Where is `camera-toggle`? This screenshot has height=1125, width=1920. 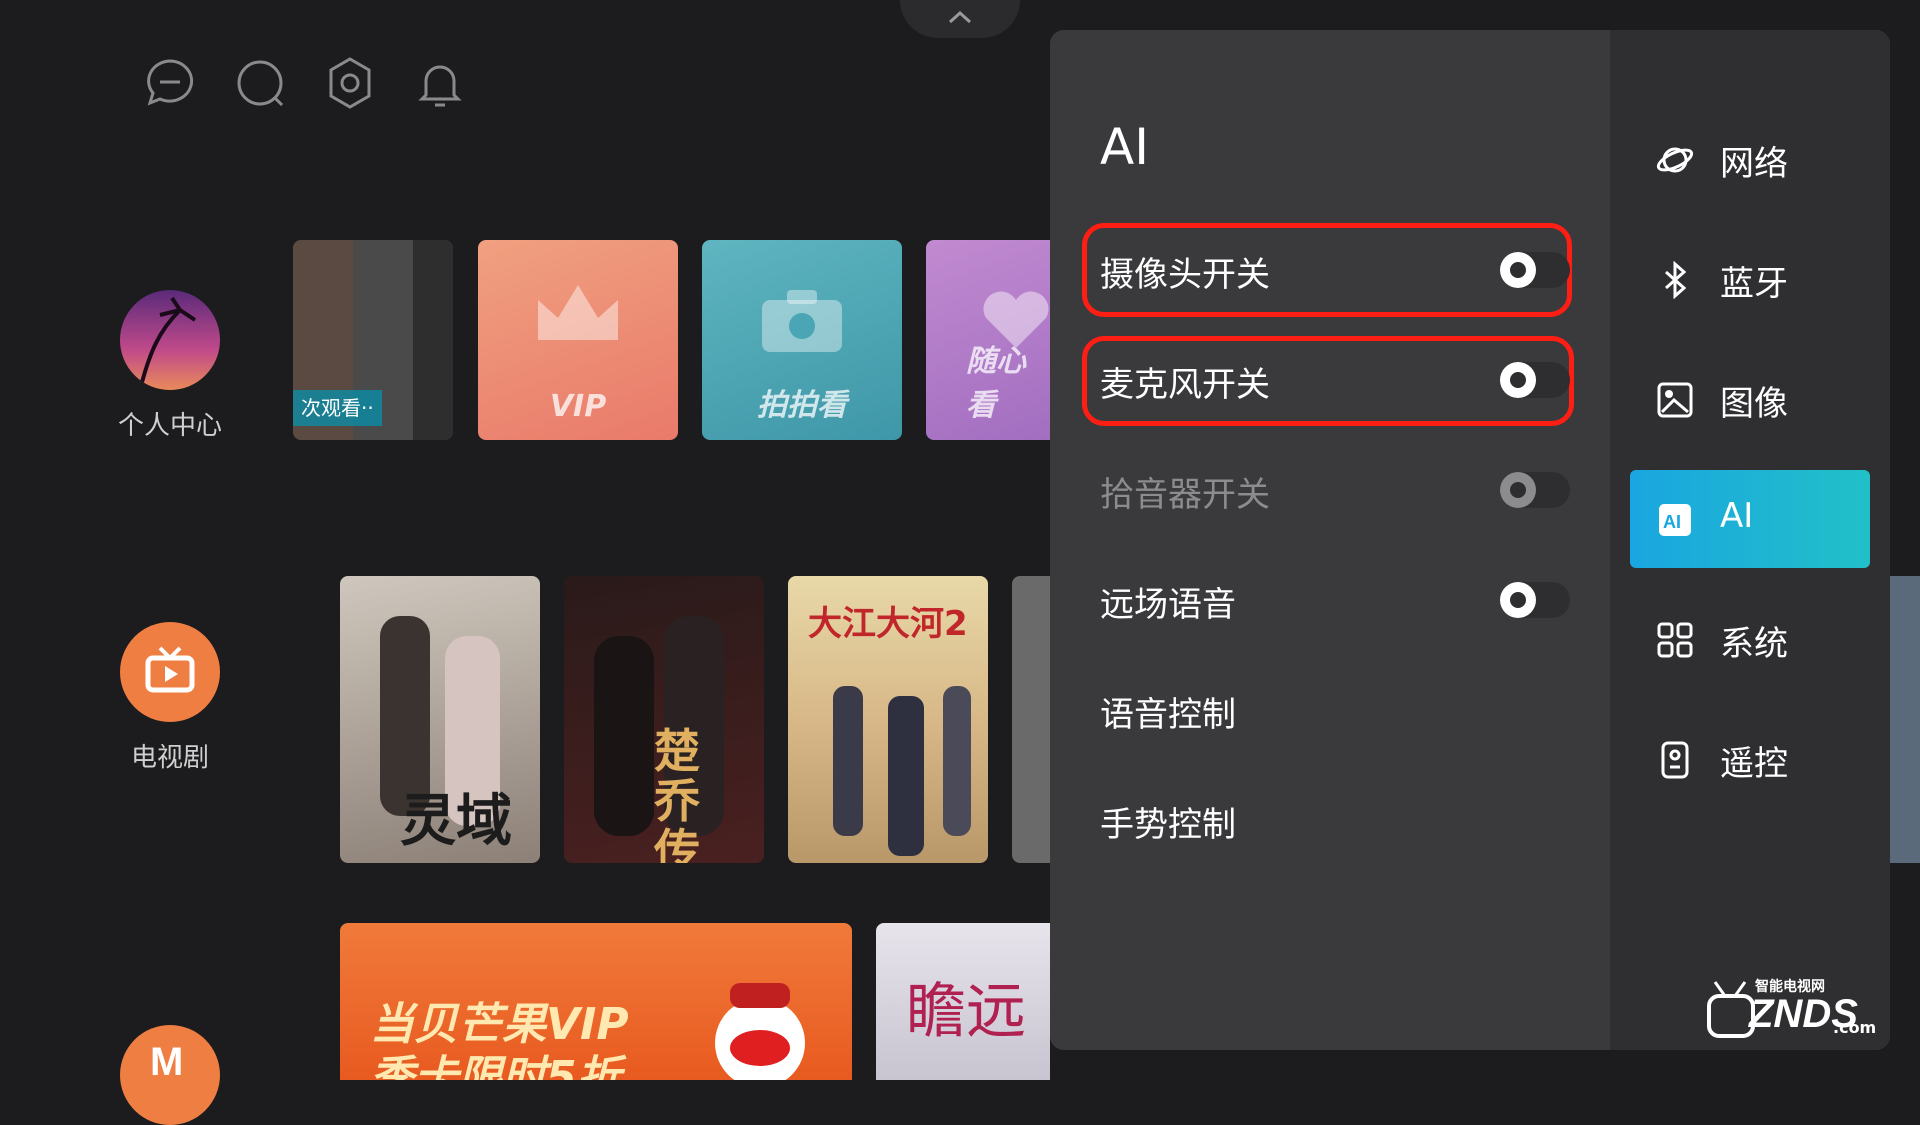
camera-toggle is located at coordinates (1535, 270).